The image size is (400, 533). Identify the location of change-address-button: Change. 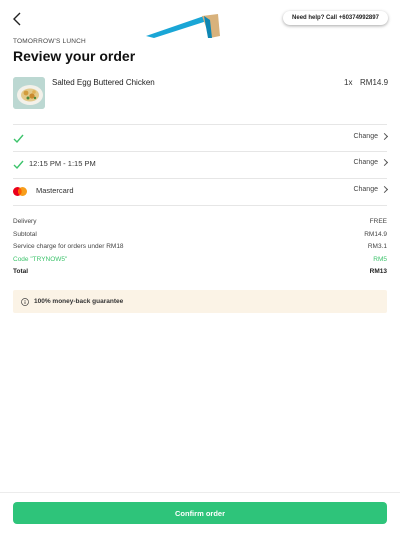
(371, 136).